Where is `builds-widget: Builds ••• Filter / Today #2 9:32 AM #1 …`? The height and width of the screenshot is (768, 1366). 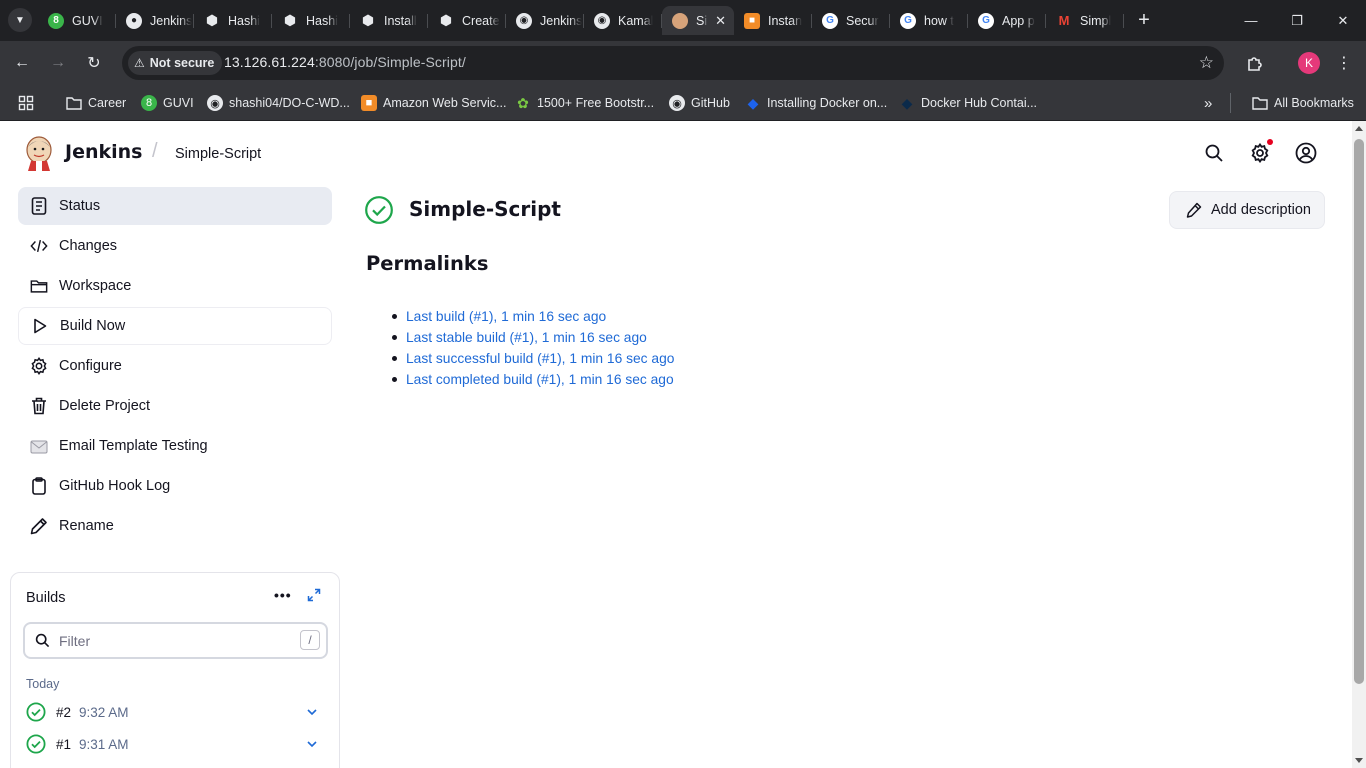
builds-widget: Builds ••• Filter / Today #2 9:32 AM #1 … is located at coordinates (175, 670).